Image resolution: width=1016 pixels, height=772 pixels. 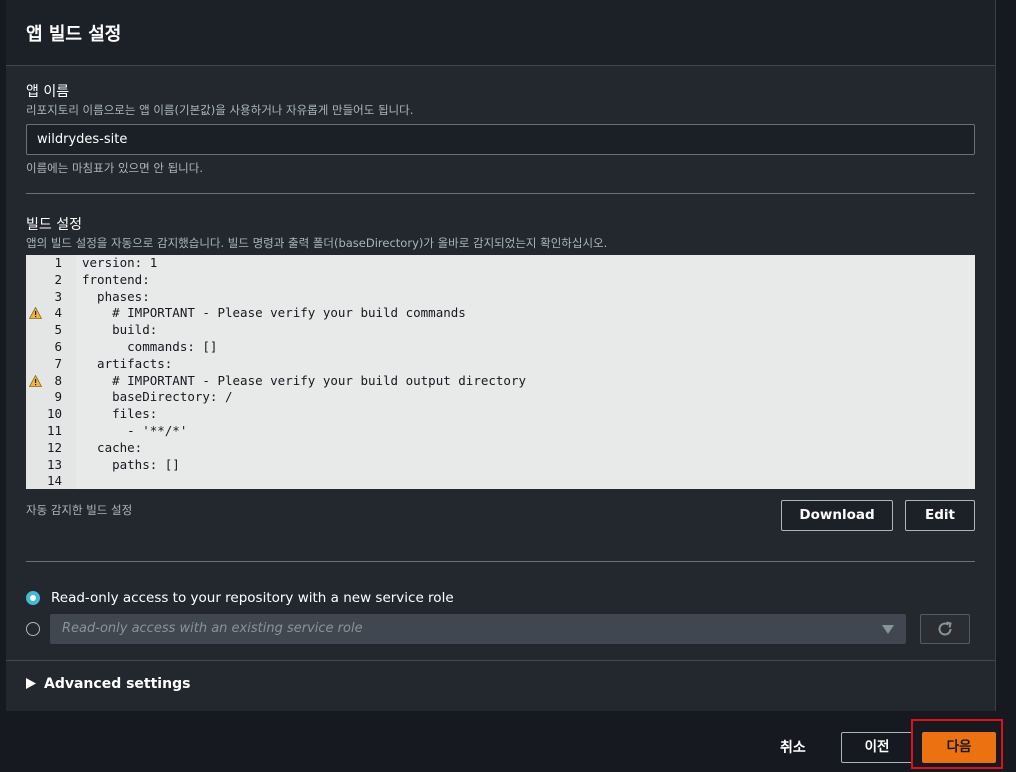 I want to click on app-name-hint: 이름에는 마침표가 있으면 안 됩니다., so click(x=114, y=168).